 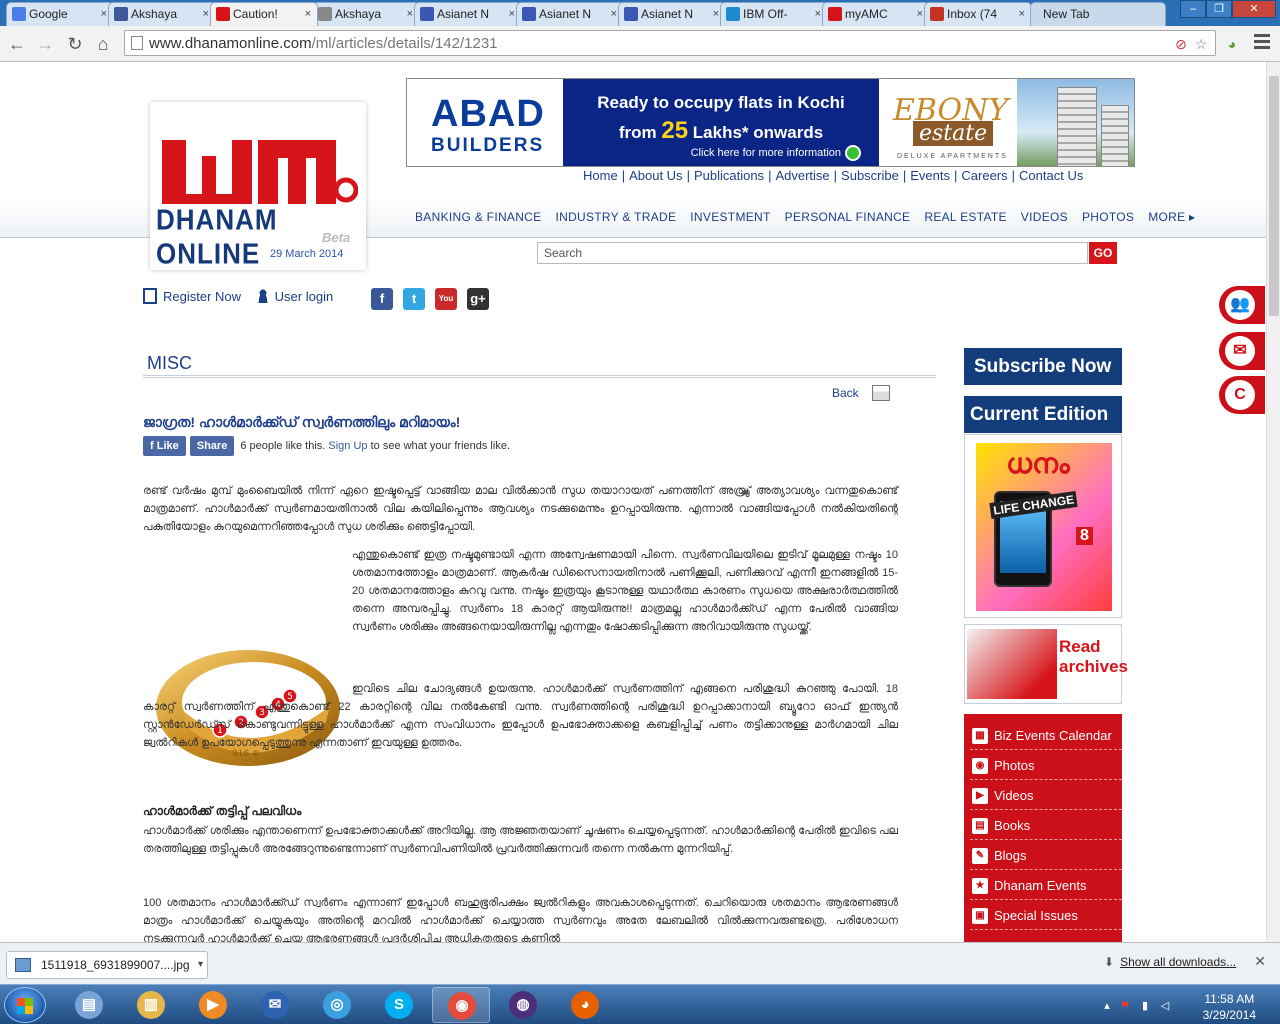 What do you see at coordinates (1044, 217) in the screenshot?
I see `main-nav-item: VIDEOS` at bounding box center [1044, 217].